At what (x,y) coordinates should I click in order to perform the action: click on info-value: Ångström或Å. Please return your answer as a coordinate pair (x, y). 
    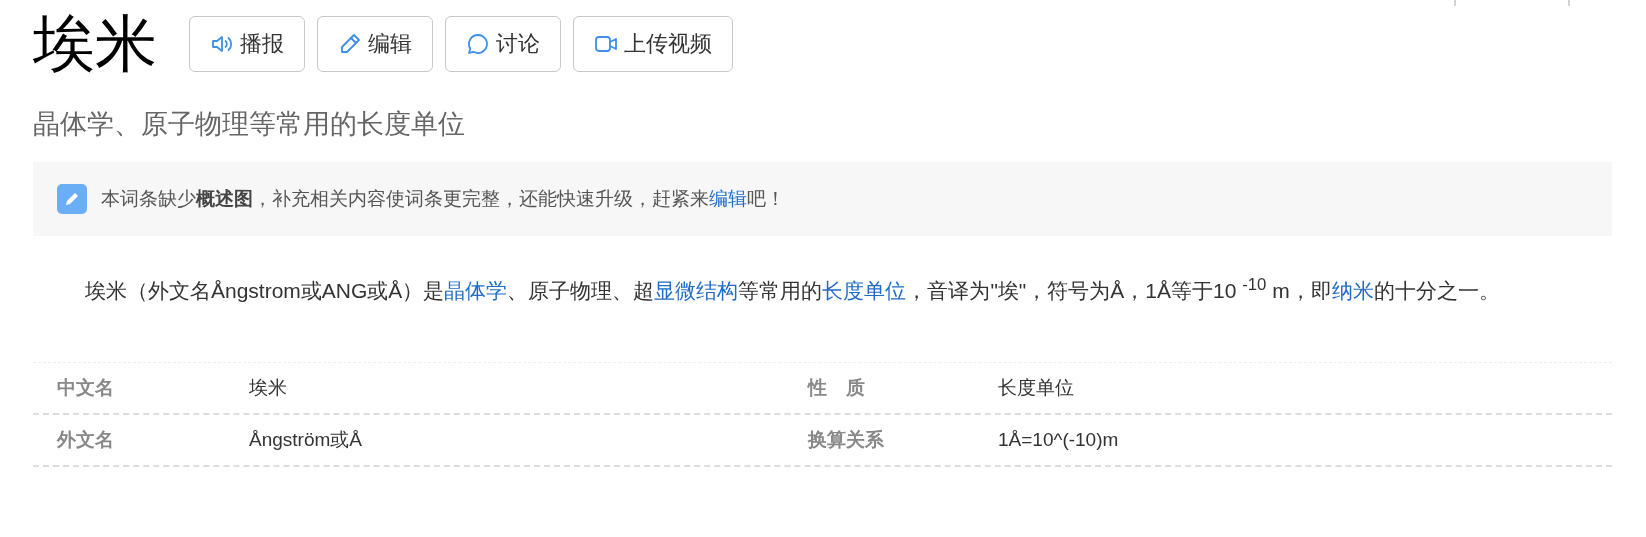
    Looking at the image, I should click on (305, 440).